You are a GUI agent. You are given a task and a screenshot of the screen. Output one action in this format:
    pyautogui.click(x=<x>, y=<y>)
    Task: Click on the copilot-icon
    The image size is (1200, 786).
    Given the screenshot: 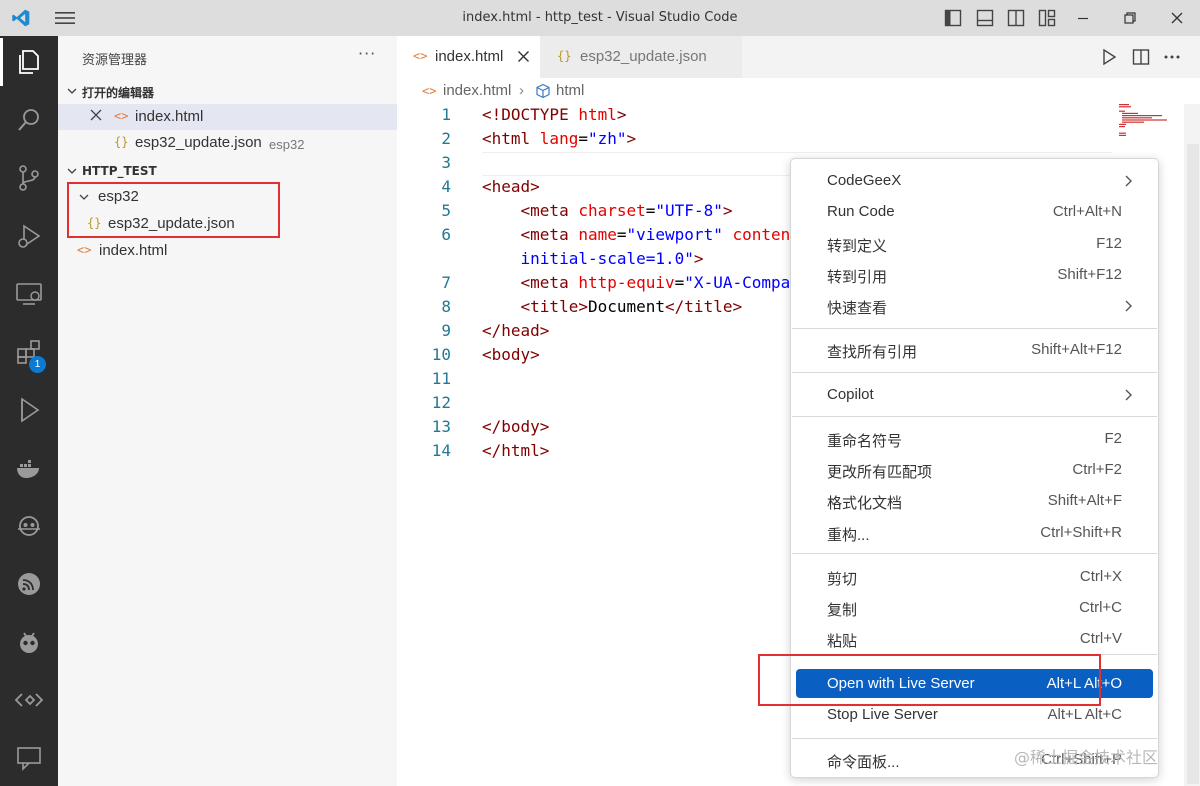 What is the action you would take?
    pyautogui.click(x=29, y=526)
    